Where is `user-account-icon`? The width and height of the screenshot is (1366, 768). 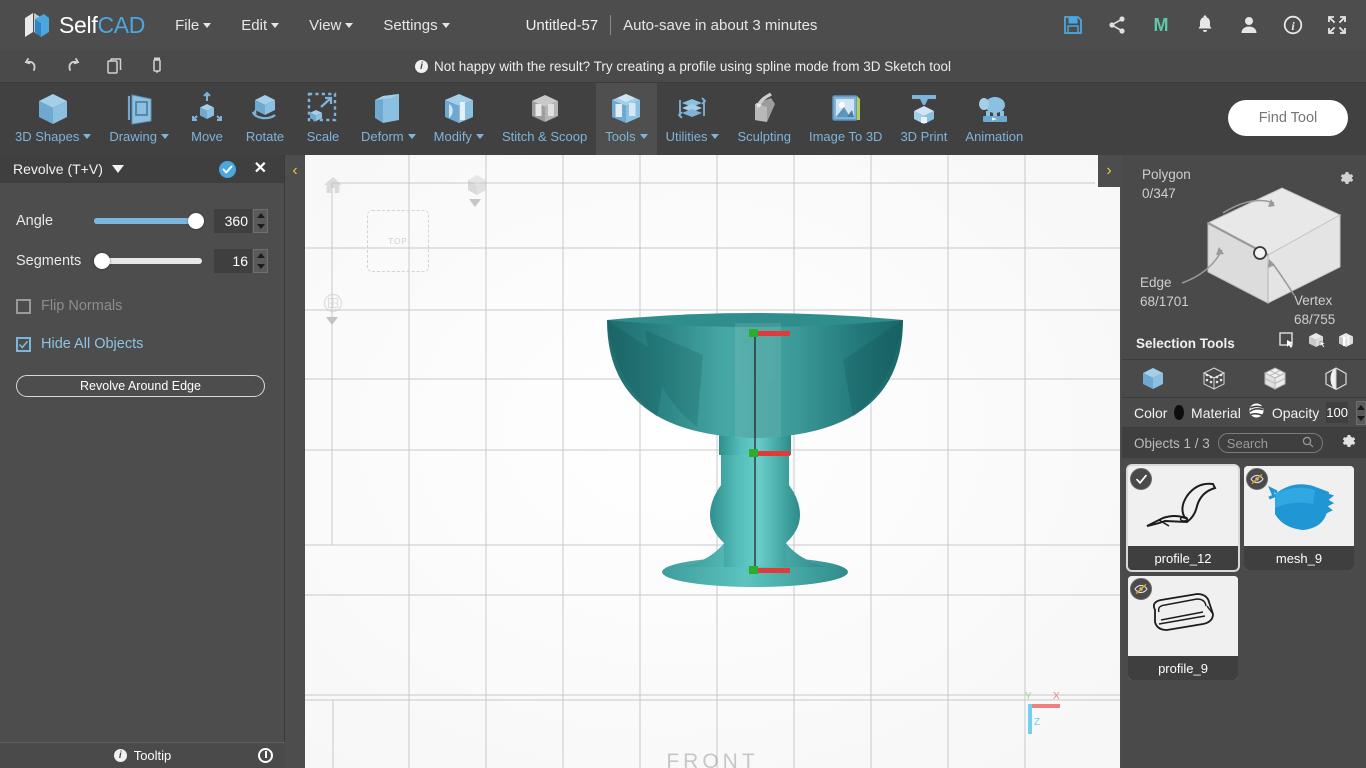
user-account-icon is located at coordinates (1249, 25).